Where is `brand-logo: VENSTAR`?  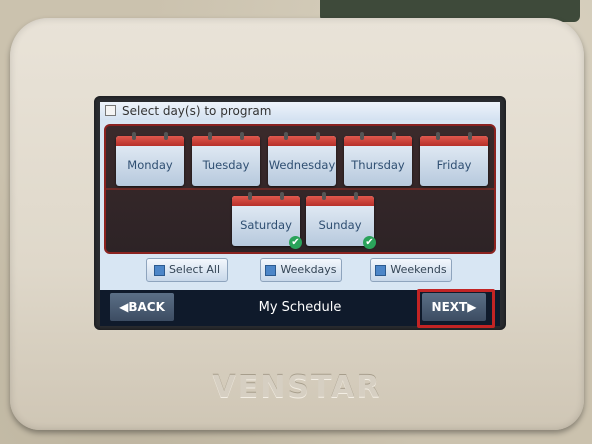
brand-logo: VENSTAR is located at coordinates (297, 387).